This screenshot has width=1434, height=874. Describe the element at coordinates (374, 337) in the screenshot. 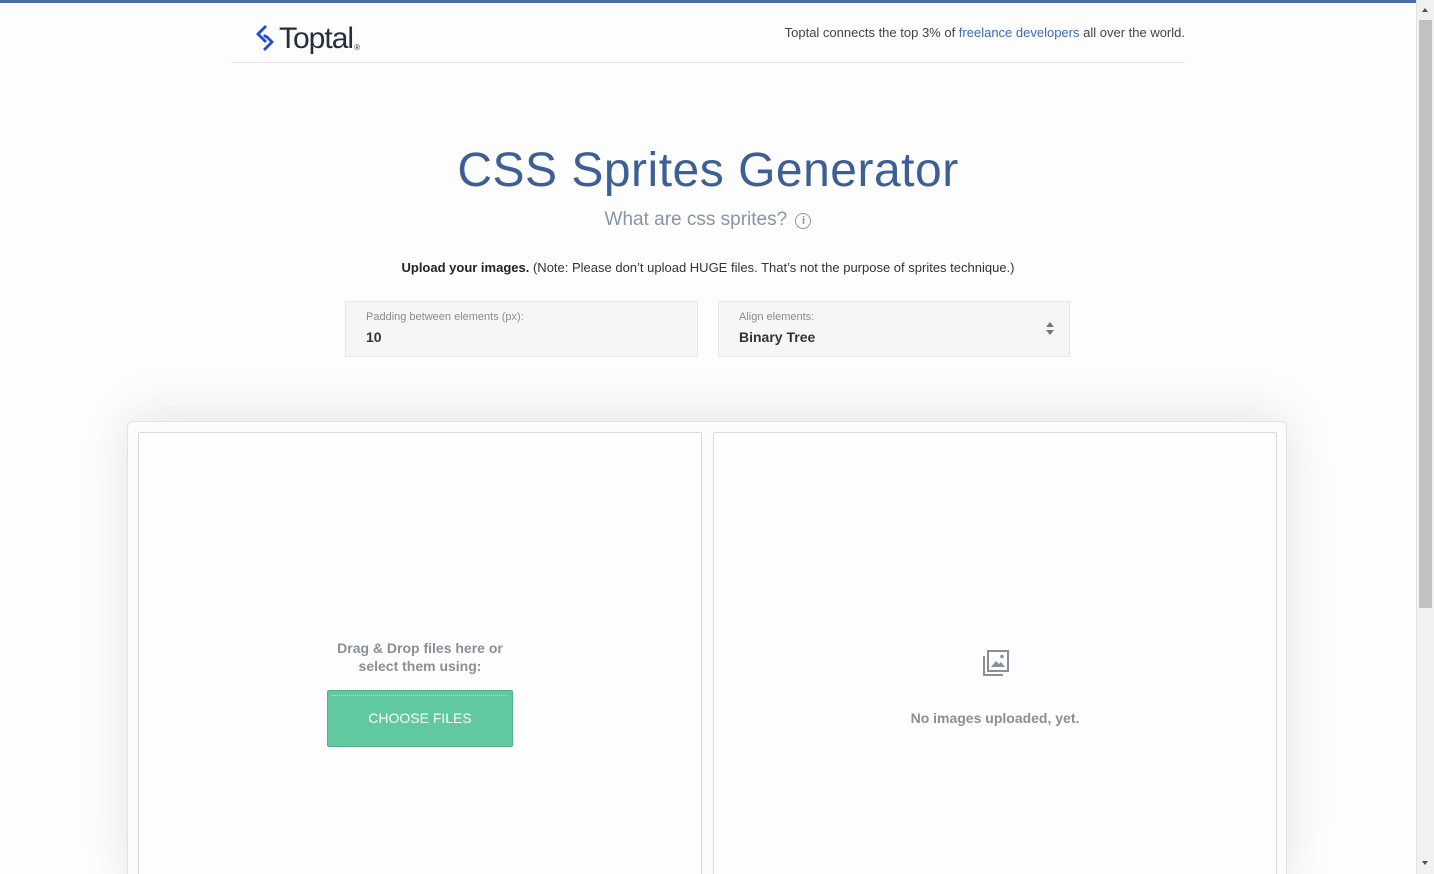

I see `padding-input: 10` at that location.